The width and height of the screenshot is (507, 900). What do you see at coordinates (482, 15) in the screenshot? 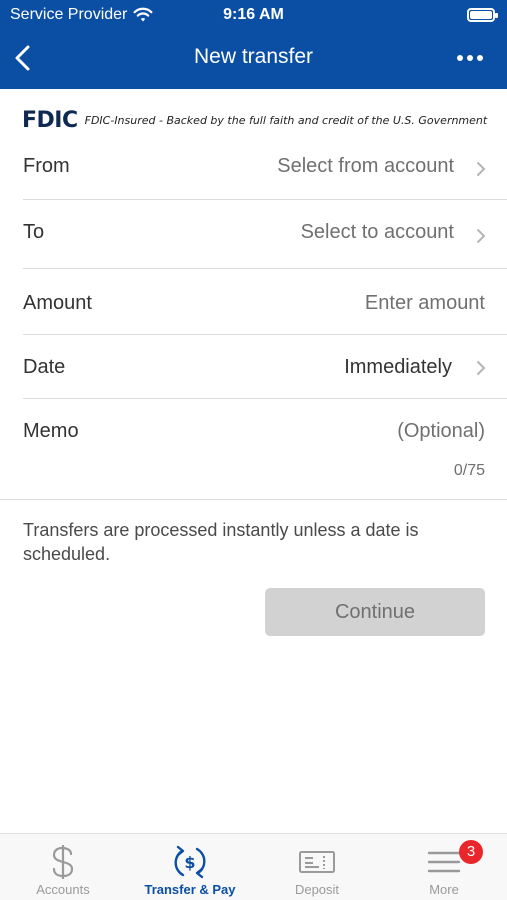
I see `battery-icon` at bounding box center [482, 15].